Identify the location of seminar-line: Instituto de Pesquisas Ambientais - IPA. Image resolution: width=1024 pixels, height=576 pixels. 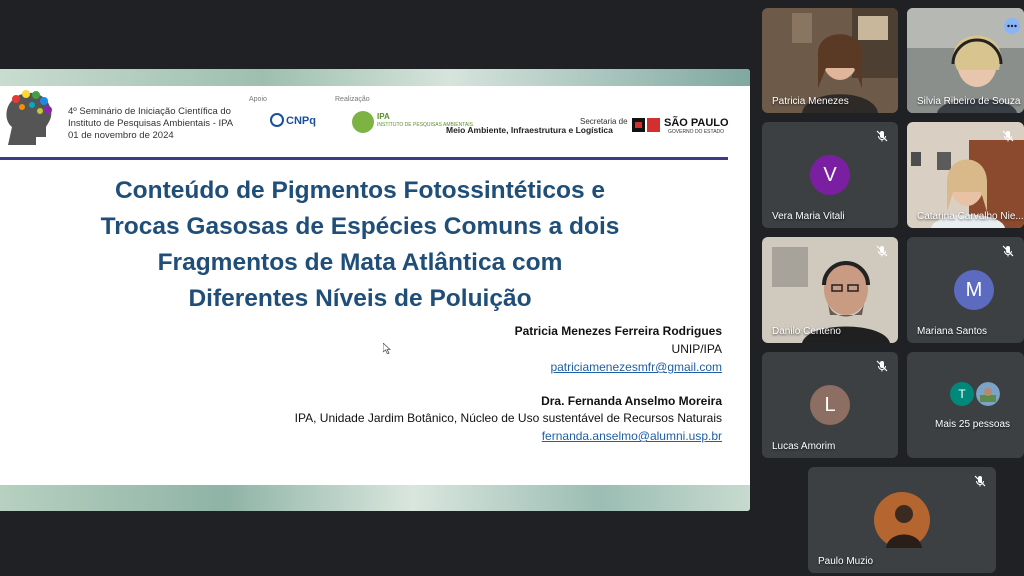
(151, 123).